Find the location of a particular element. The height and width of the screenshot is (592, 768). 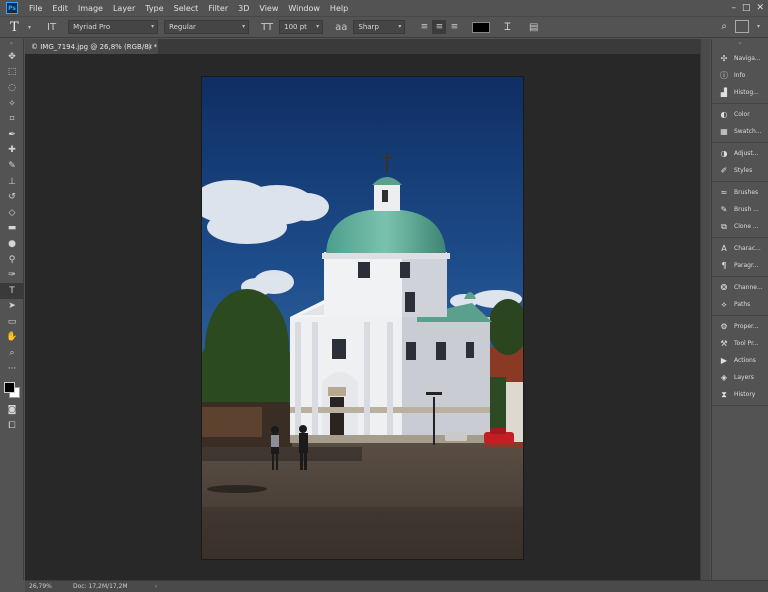

close-icon: ✕ is located at coordinates (760, 8).